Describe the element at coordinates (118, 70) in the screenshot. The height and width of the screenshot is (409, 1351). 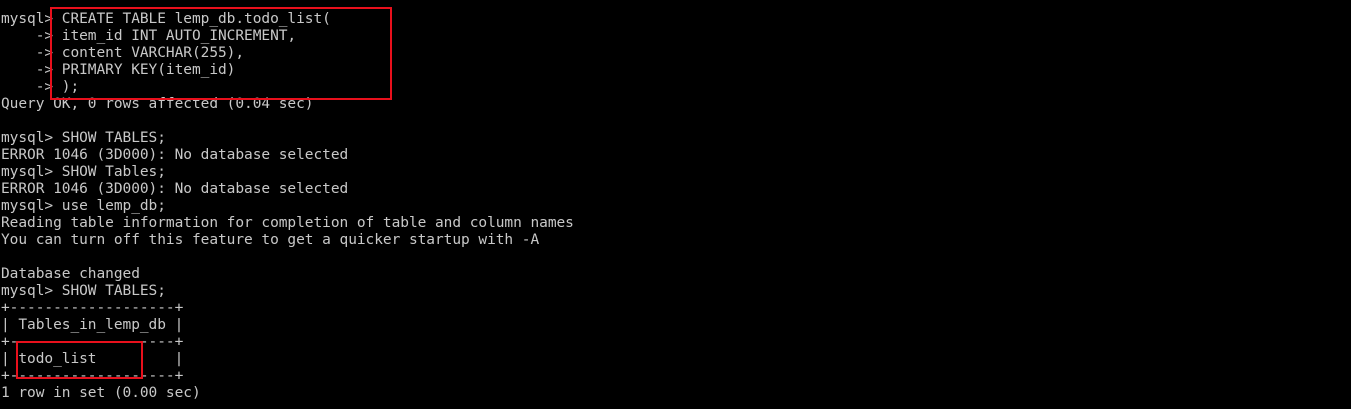
I see `terminal-line-primary-key: -> PRIMARY KEY(item_id)` at that location.